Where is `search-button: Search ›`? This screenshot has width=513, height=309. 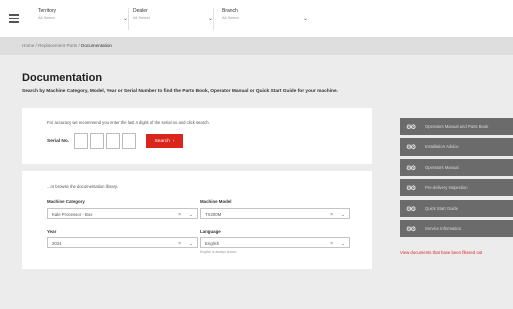
search-button: Search › is located at coordinates (164, 141).